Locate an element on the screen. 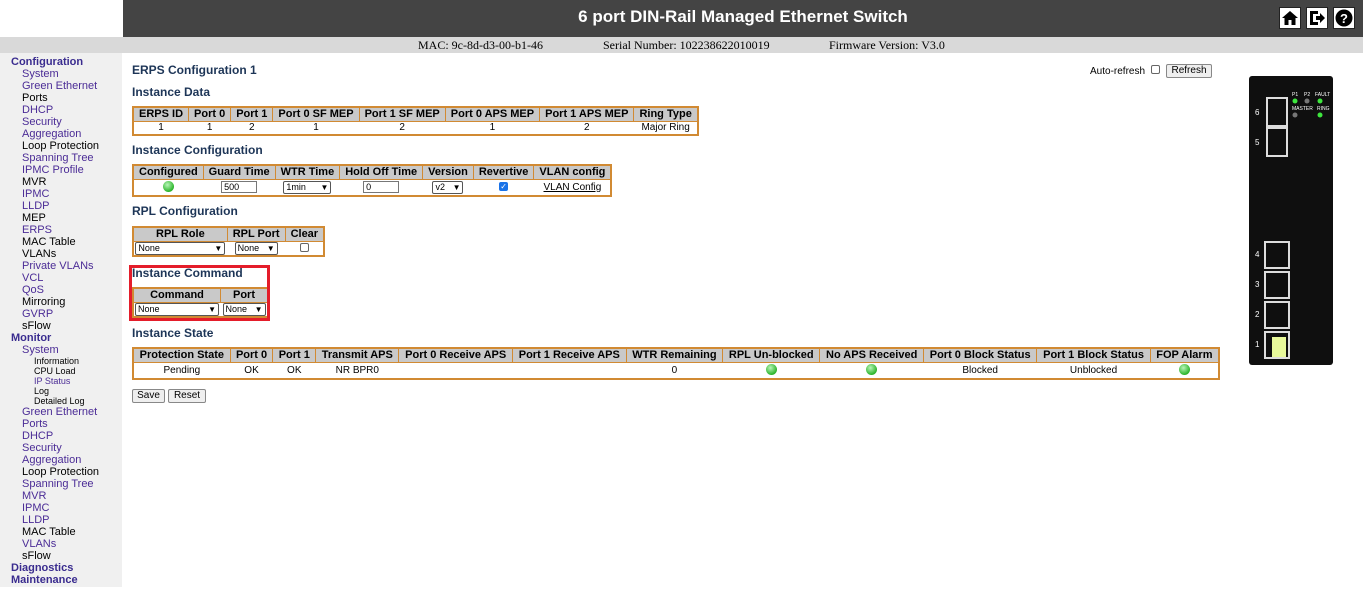  rpl-config-table: RPL Role RPL Port Clear None ▼ None ▼ is located at coordinates (229, 242).